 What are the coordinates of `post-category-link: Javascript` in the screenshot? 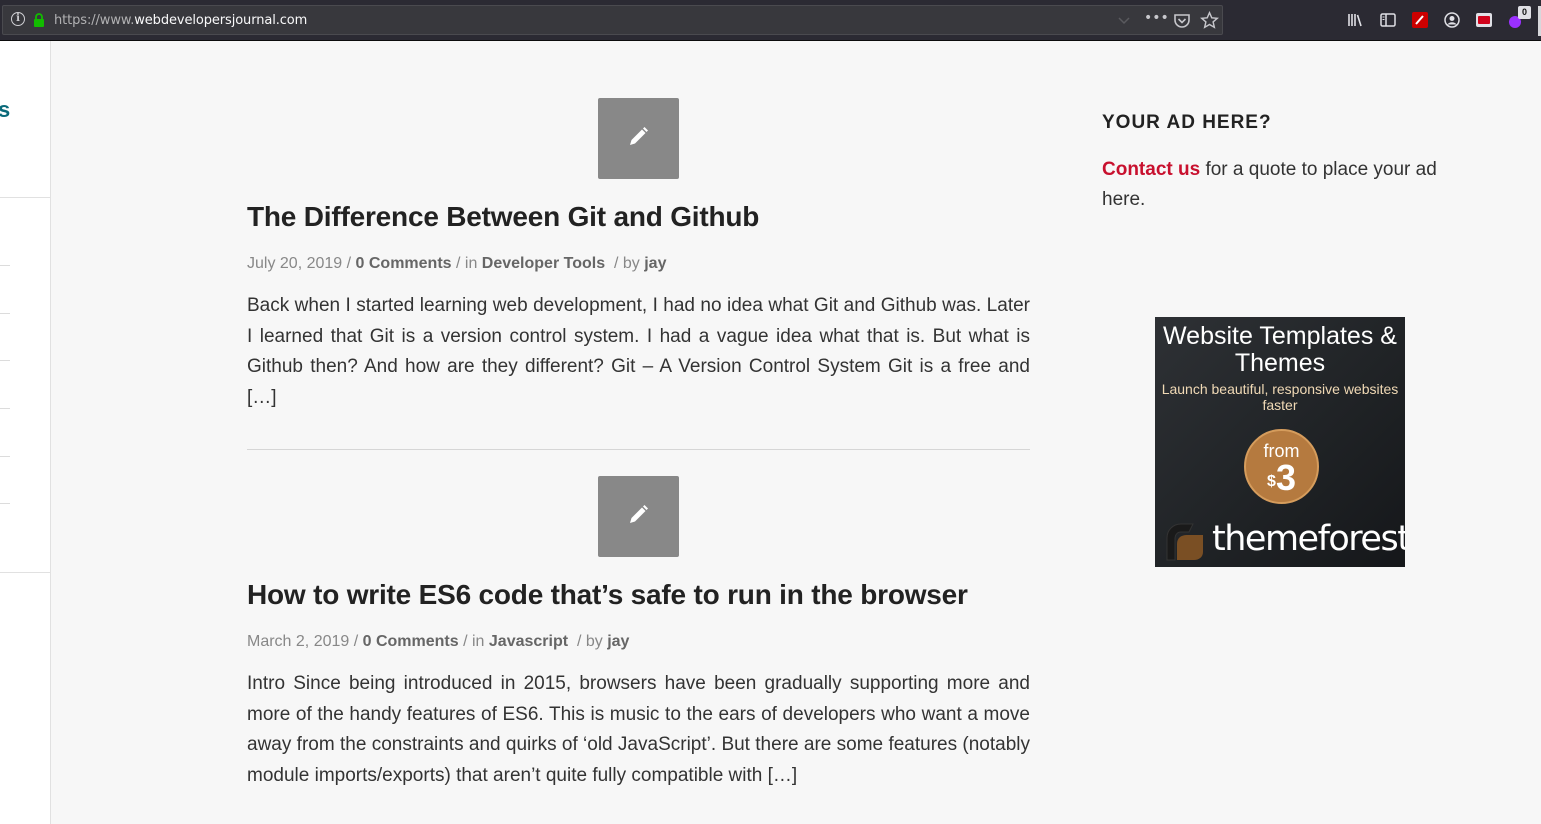 It's located at (528, 641).